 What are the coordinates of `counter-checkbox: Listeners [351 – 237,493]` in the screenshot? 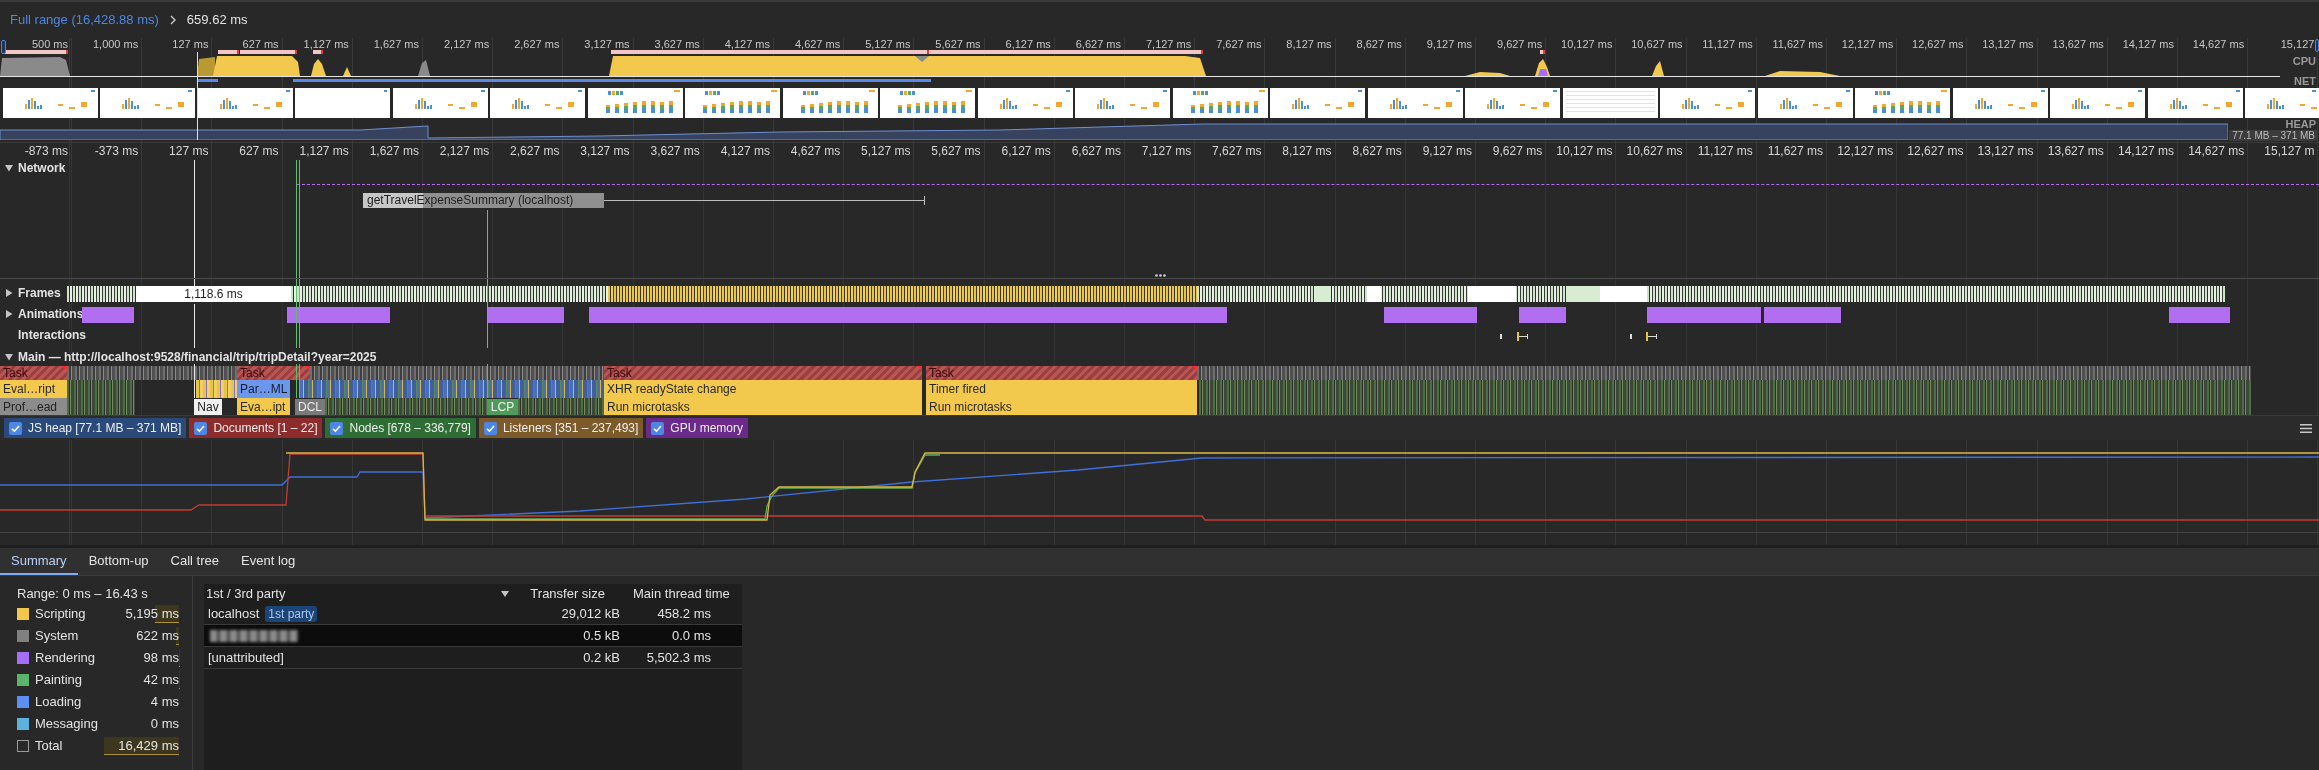 It's located at (561, 428).